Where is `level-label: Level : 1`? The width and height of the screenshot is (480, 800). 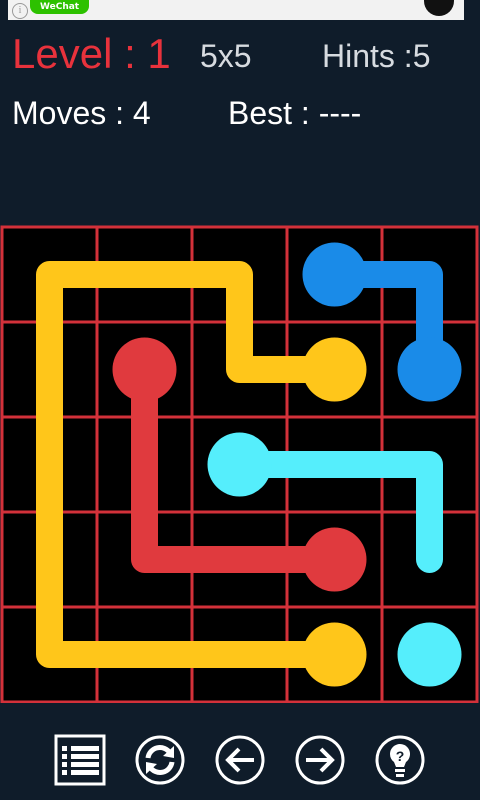
level-label: Level : 1 is located at coordinates (91, 53).